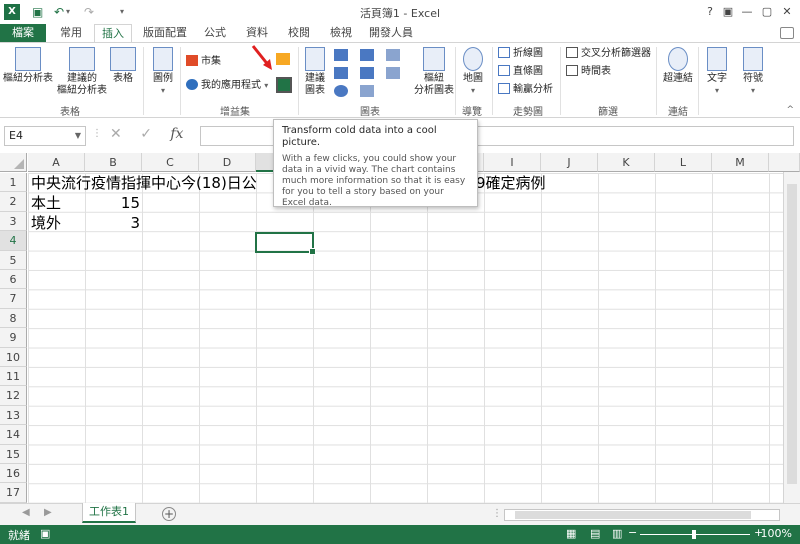 This screenshot has height=544, width=800. I want to click on row-header-1: 1, so click(13, 183).